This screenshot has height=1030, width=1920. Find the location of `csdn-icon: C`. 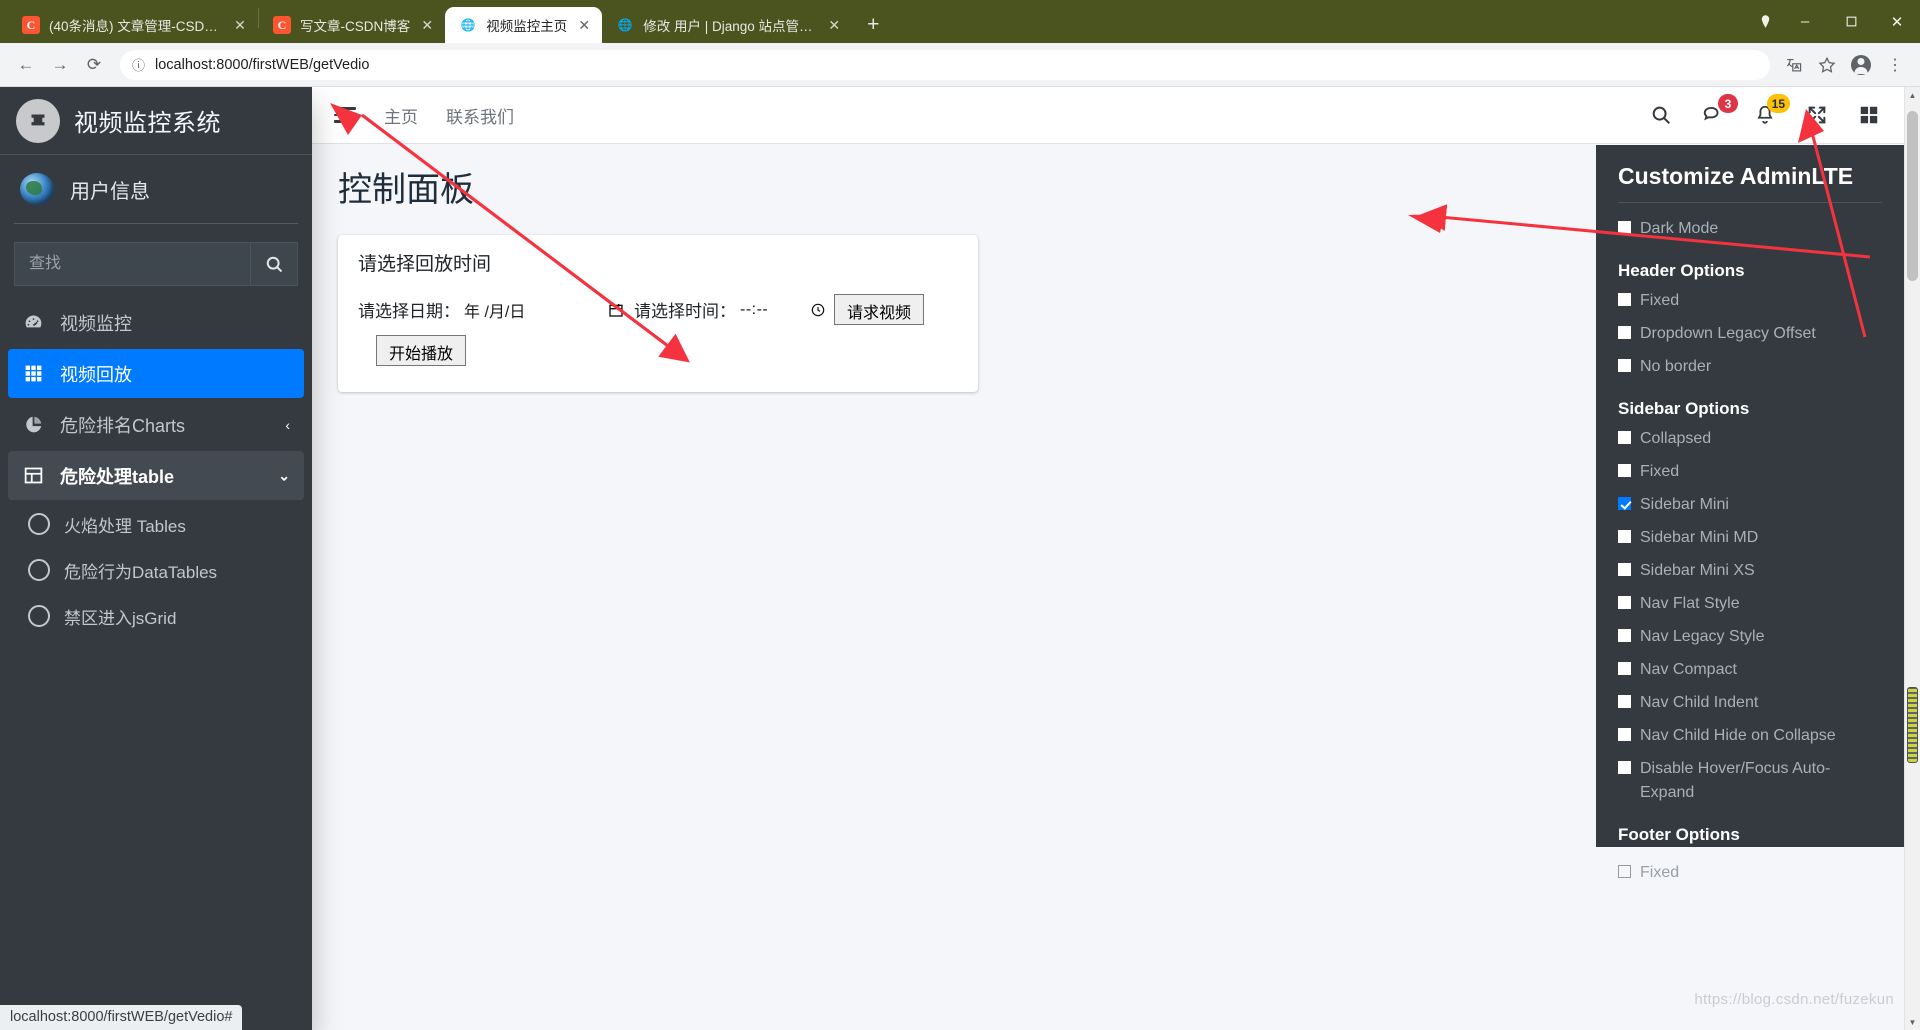

csdn-icon: C is located at coordinates (31, 25).